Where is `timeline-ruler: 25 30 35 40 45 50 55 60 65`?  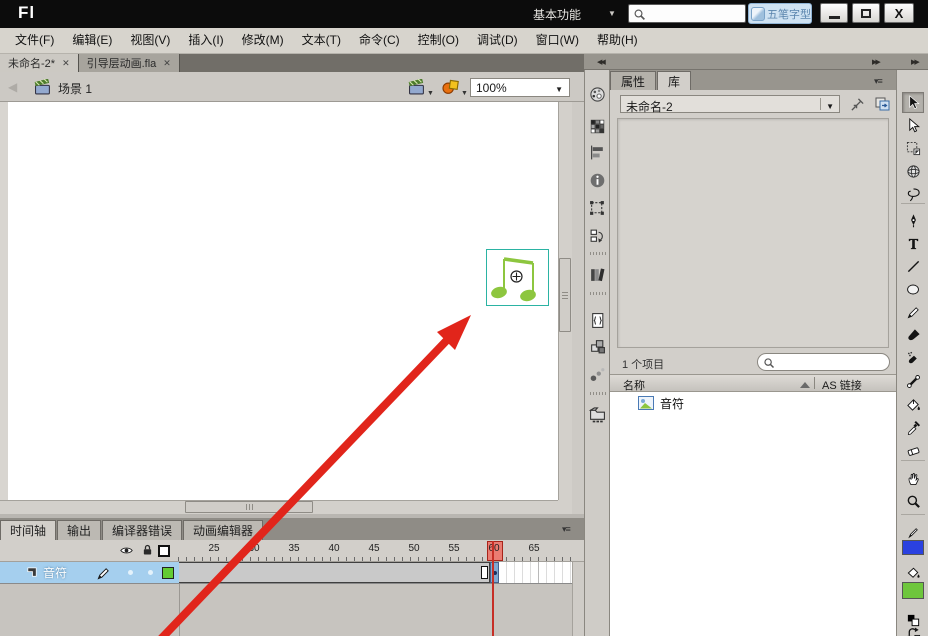 timeline-ruler: 25 30 35 40 45 50 55 60 65 is located at coordinates (292, 551).